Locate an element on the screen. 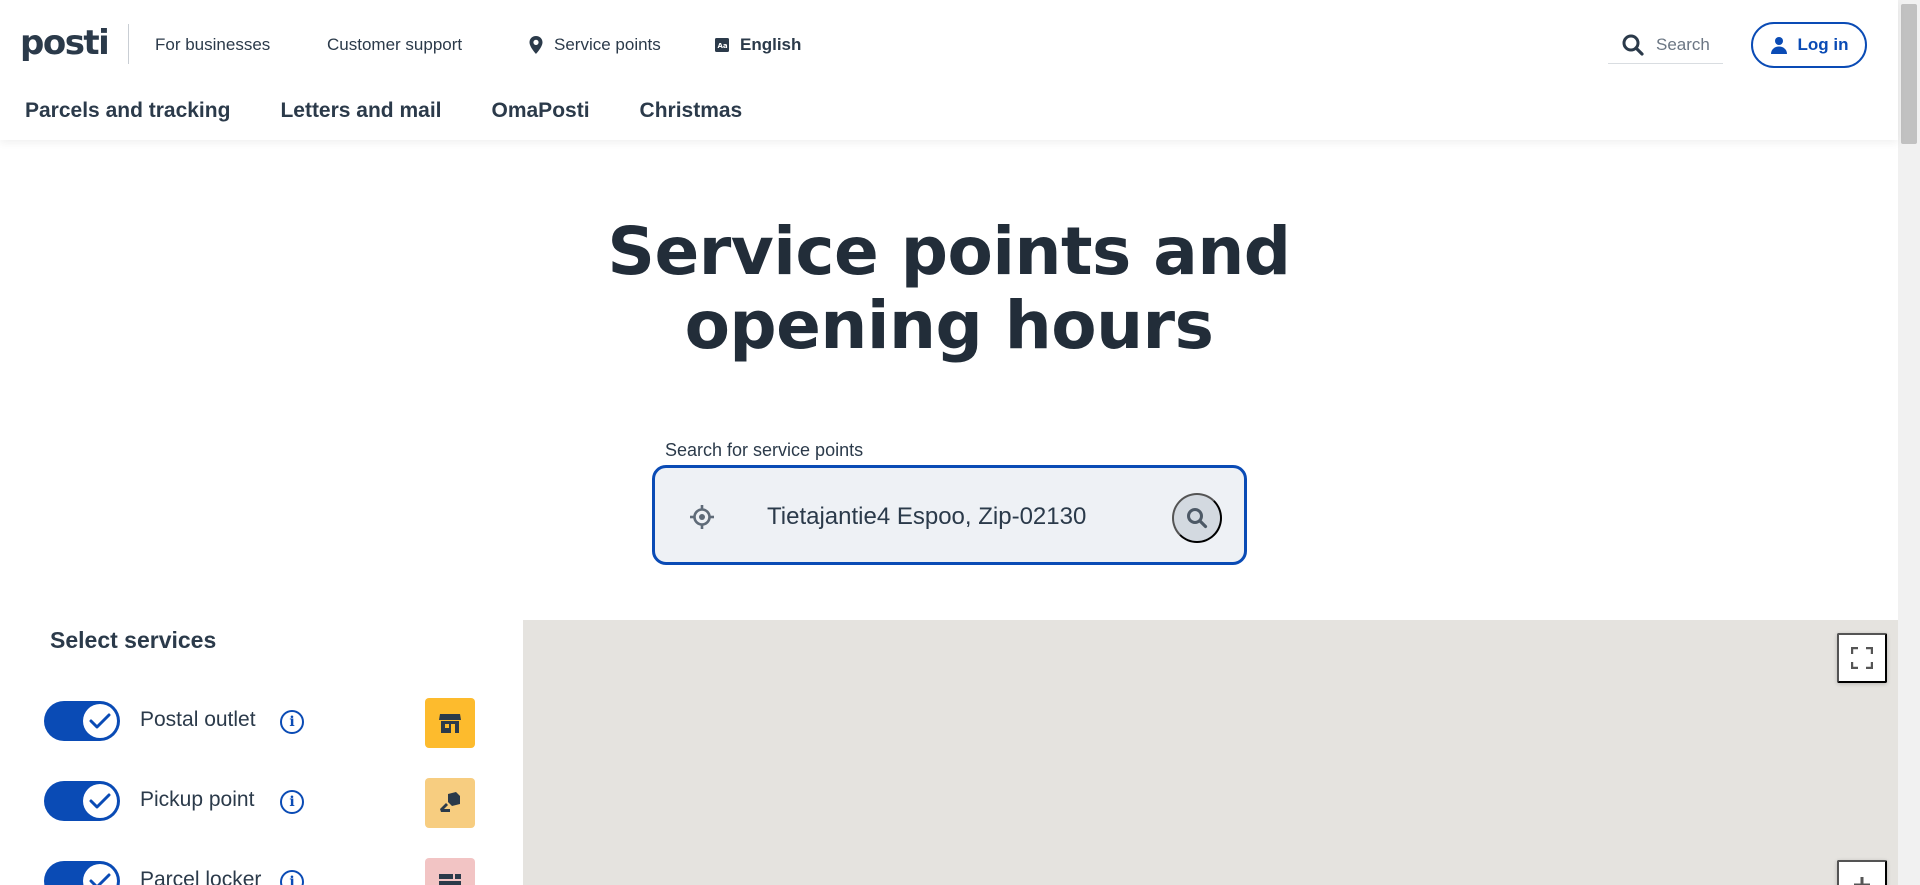 The width and height of the screenshot is (1920, 885). service-point-search-label: Search for service points is located at coordinates (764, 450).